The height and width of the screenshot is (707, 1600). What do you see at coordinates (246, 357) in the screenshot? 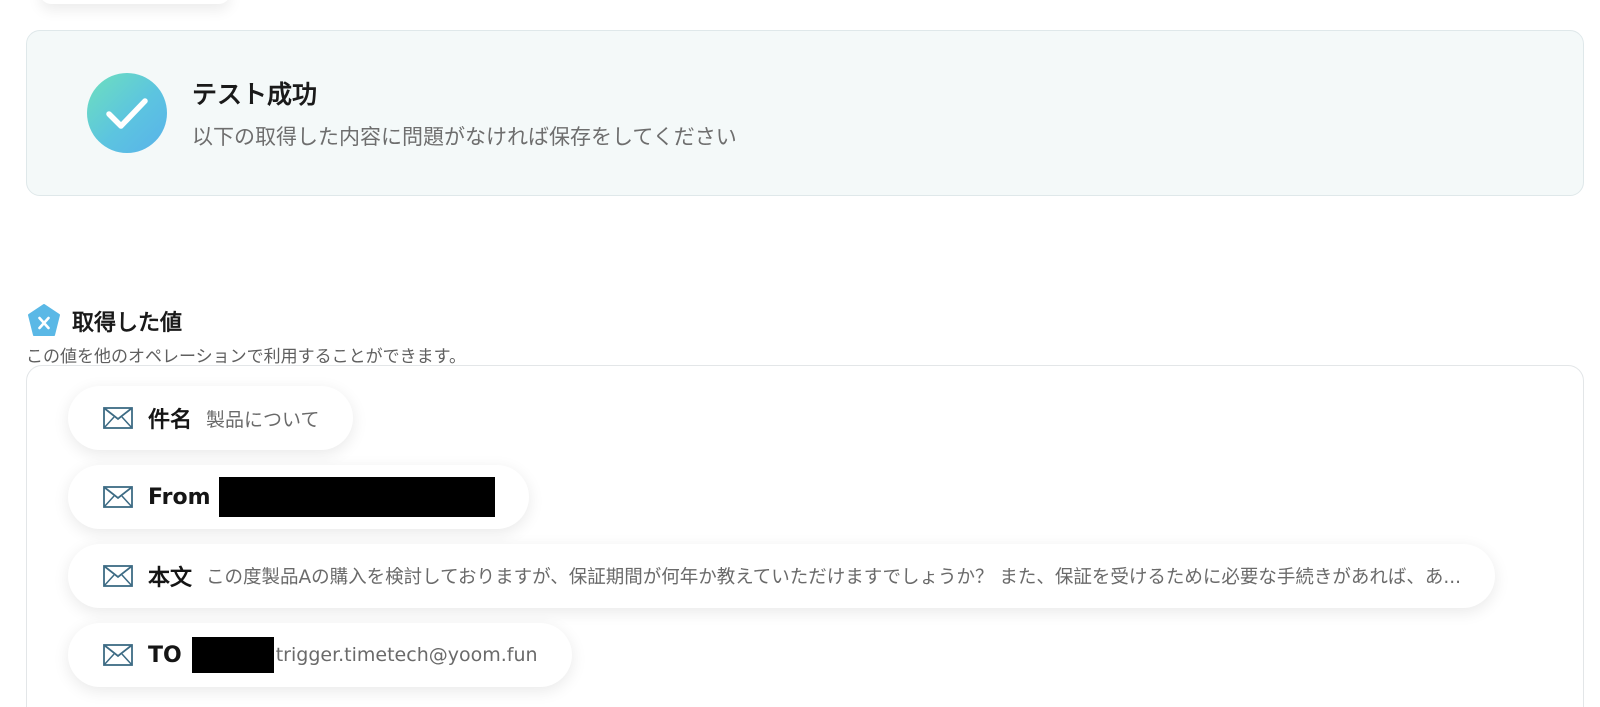
I see `values-section-description: この値を他のオペレーションで利用することができます。` at bounding box center [246, 357].